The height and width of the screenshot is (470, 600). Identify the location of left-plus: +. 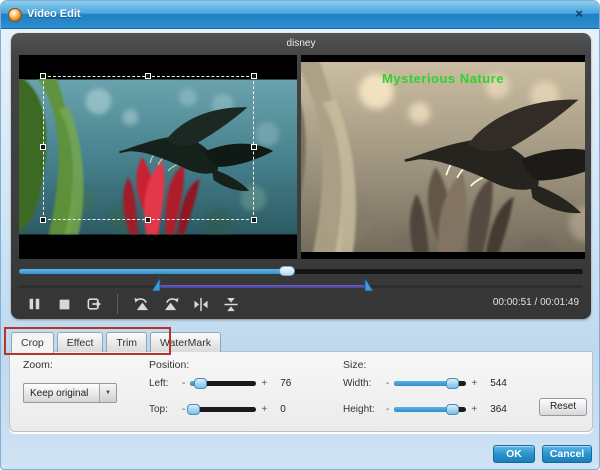
(264, 383).